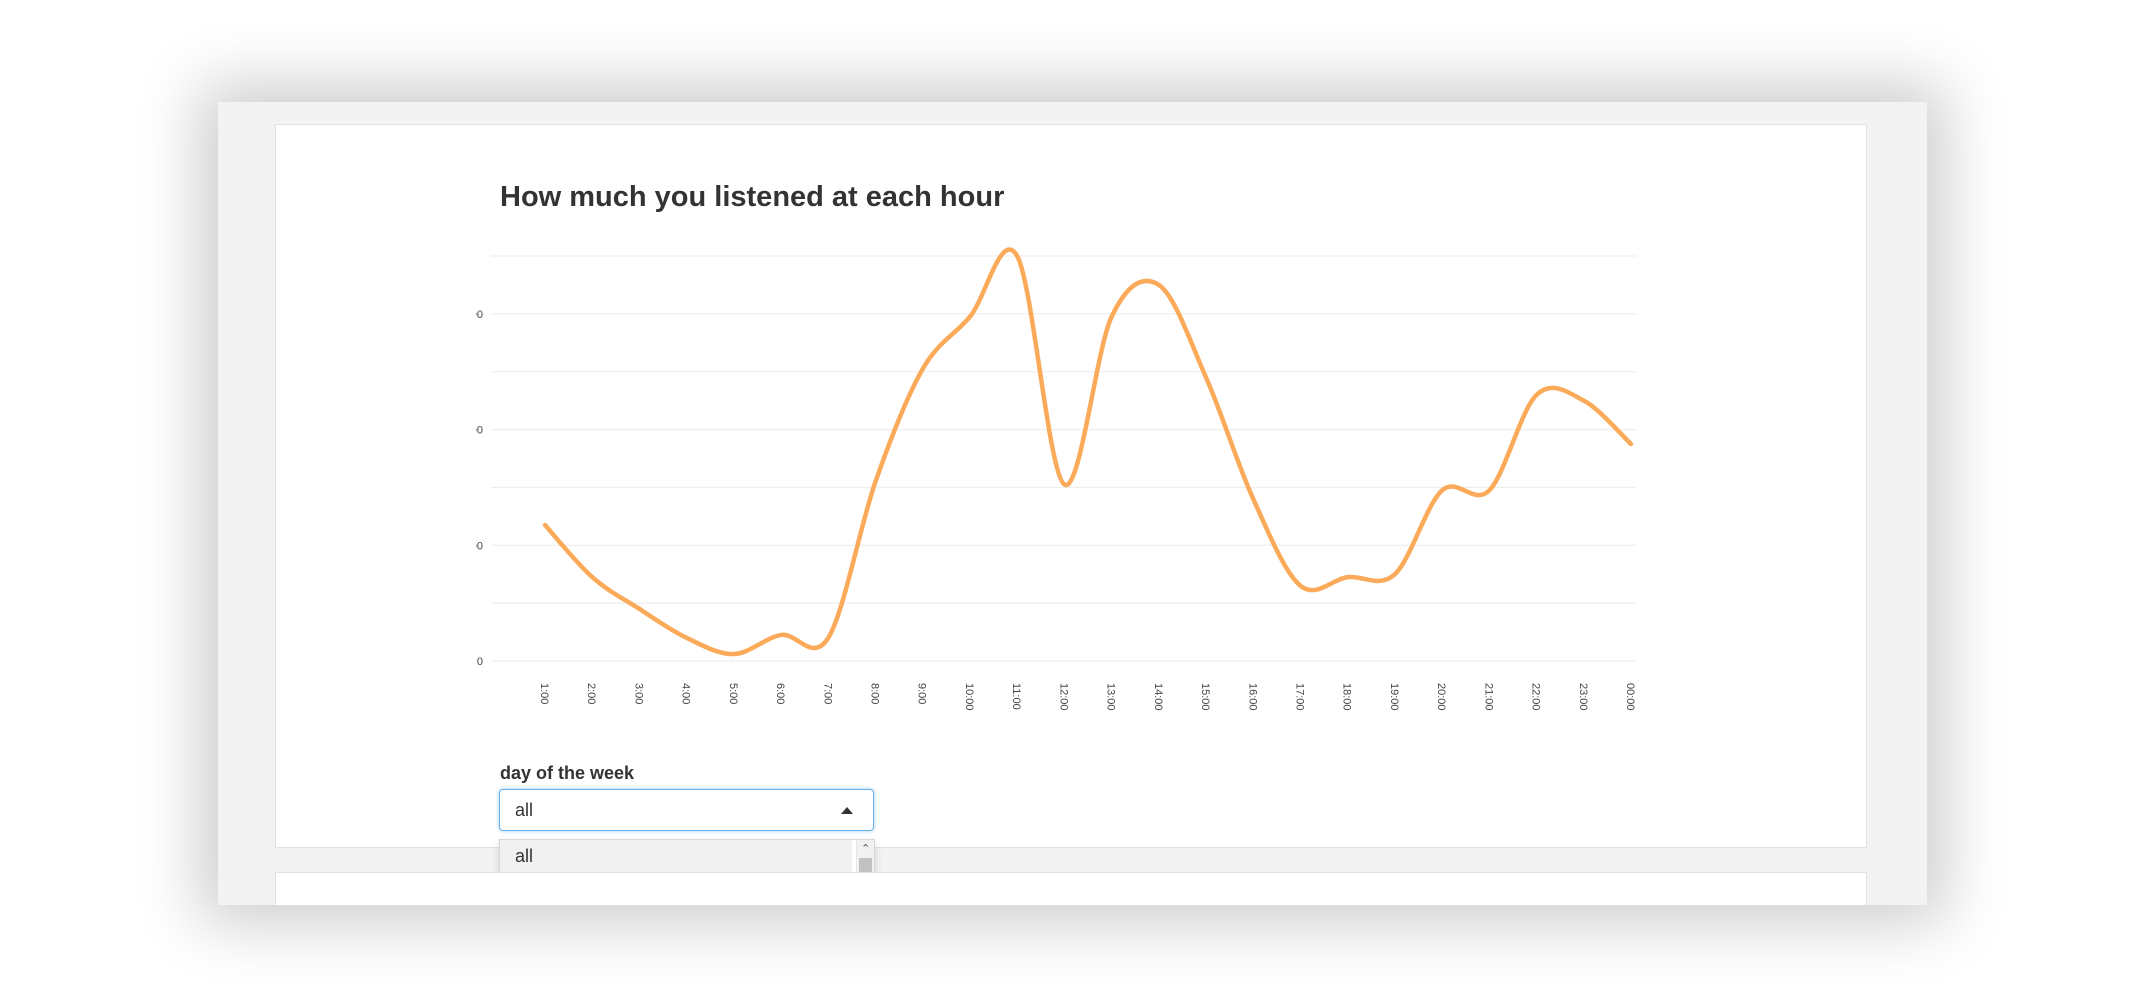 Image resolution: width=2136 pixels, height=1006 pixels. What do you see at coordinates (1583, 697) in the screenshot?
I see `x-tick-label: 23:00` at bounding box center [1583, 697].